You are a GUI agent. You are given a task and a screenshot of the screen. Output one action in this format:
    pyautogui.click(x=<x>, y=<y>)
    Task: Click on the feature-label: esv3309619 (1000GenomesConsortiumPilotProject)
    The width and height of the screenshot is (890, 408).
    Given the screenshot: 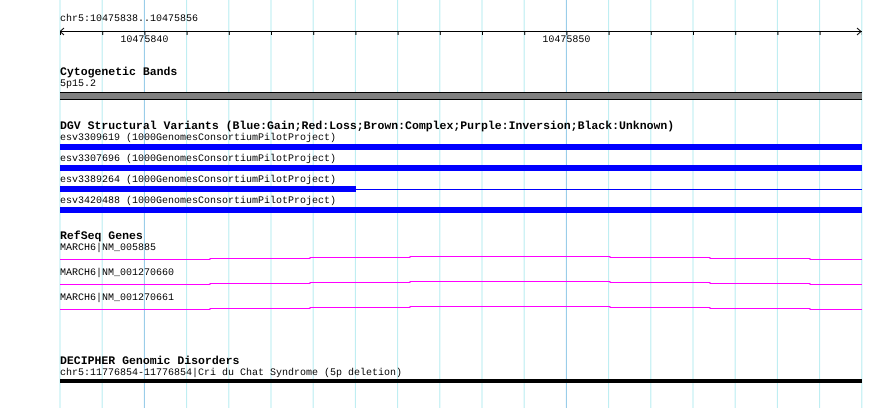 What is the action you would take?
    pyautogui.click(x=199, y=138)
    